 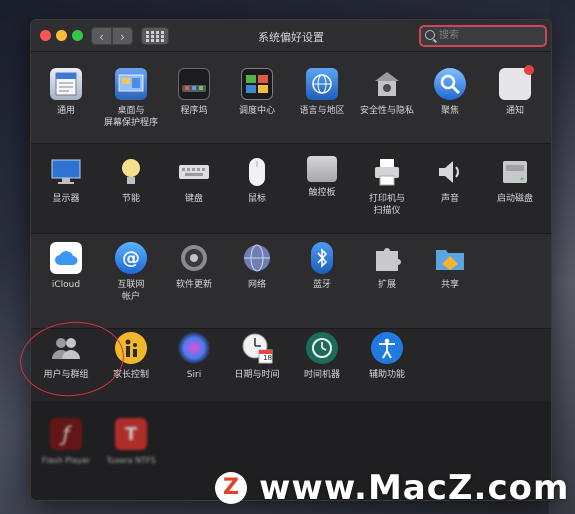 What do you see at coordinates (516, 82) in the screenshot?
I see `notifications-icon` at bounding box center [516, 82].